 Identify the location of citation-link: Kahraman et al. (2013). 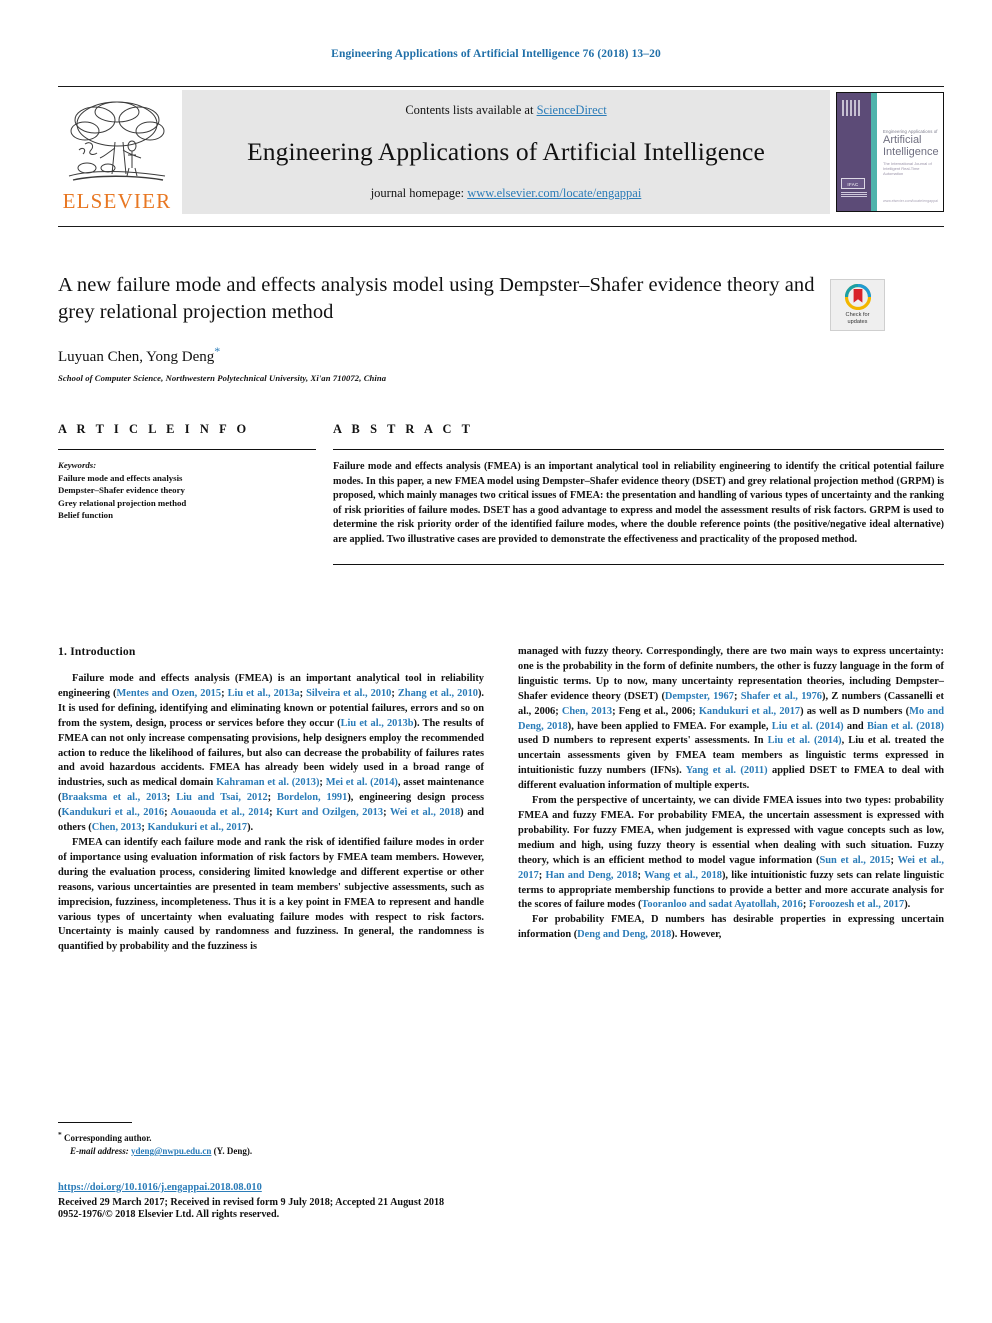
(267, 782).